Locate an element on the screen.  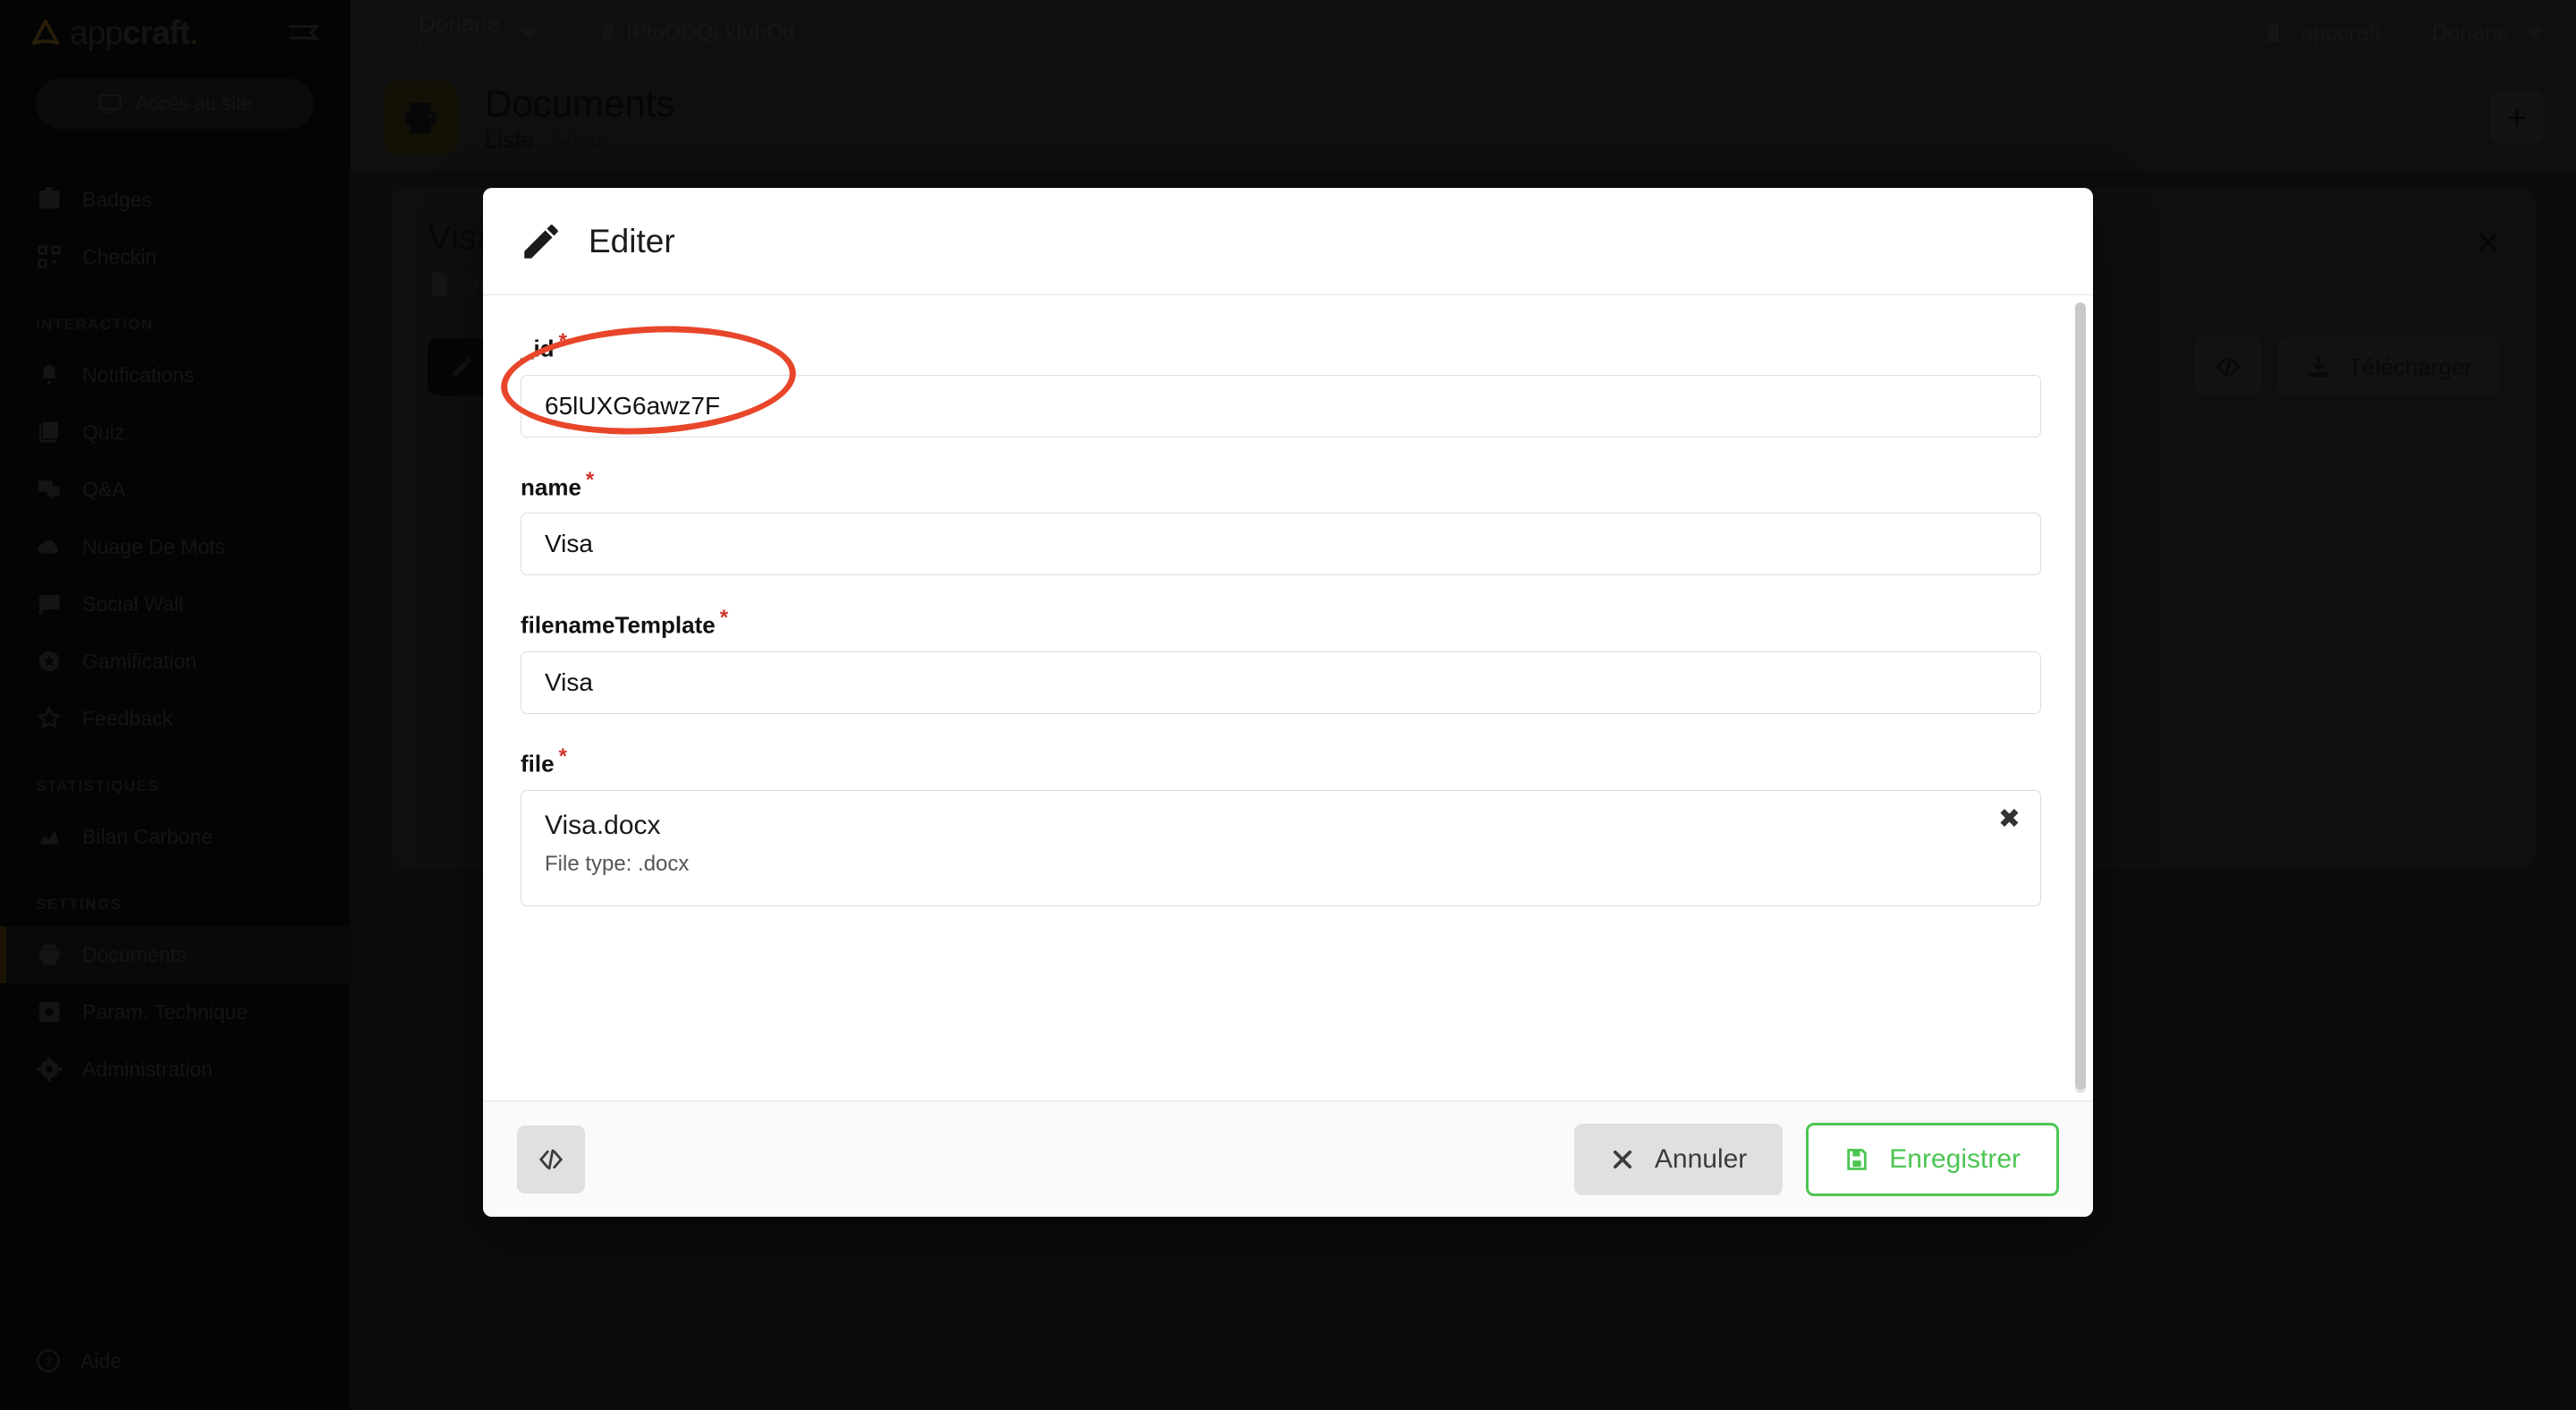
modal-title: Editer is located at coordinates (632, 241).